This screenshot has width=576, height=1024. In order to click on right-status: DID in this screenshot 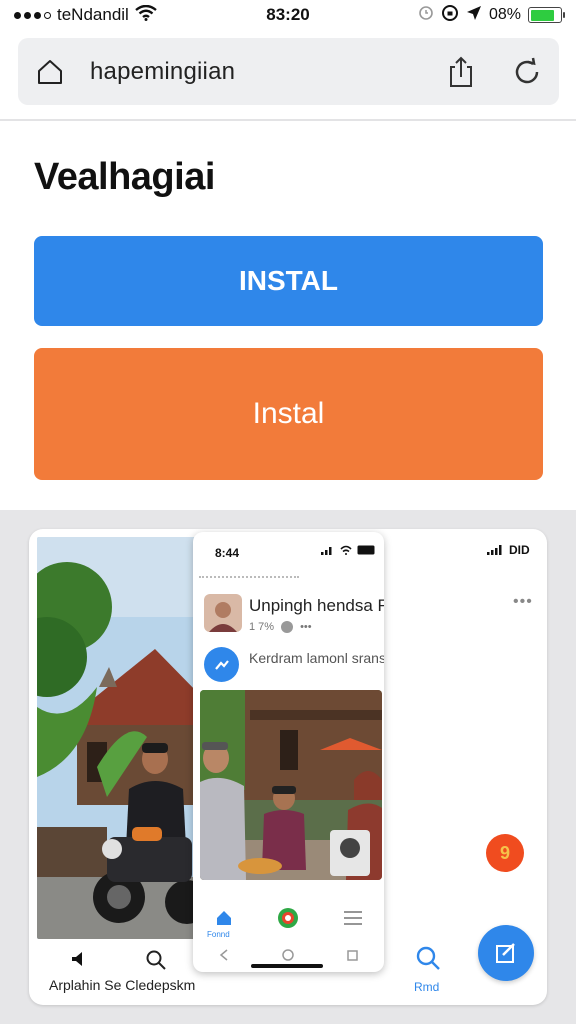, I will do `click(508, 550)`.